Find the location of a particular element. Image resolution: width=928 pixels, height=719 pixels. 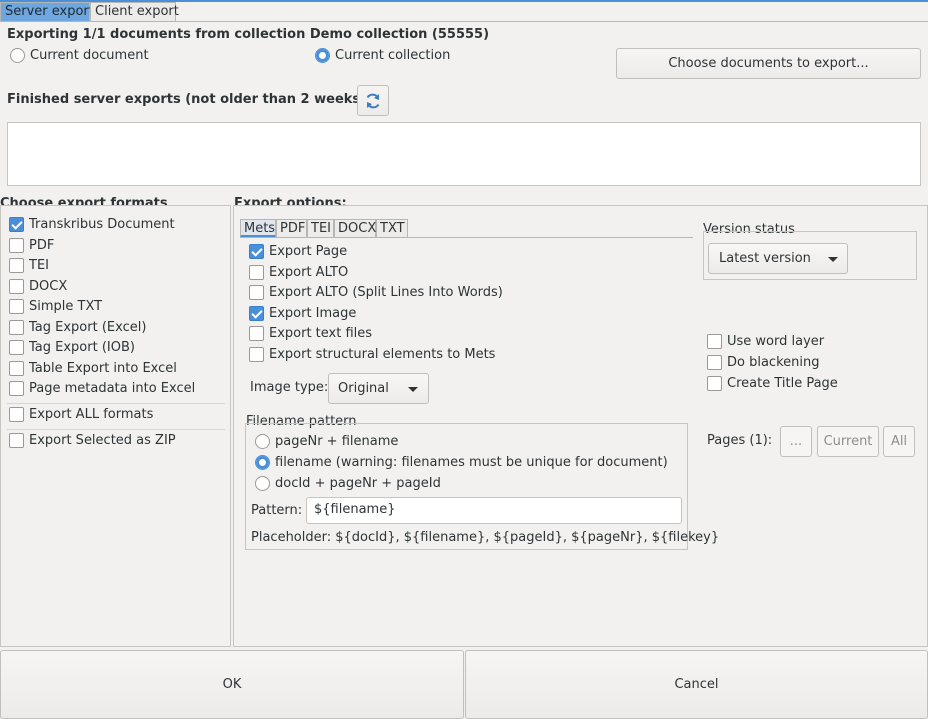

checkbox-label: DOCX is located at coordinates (48, 286).